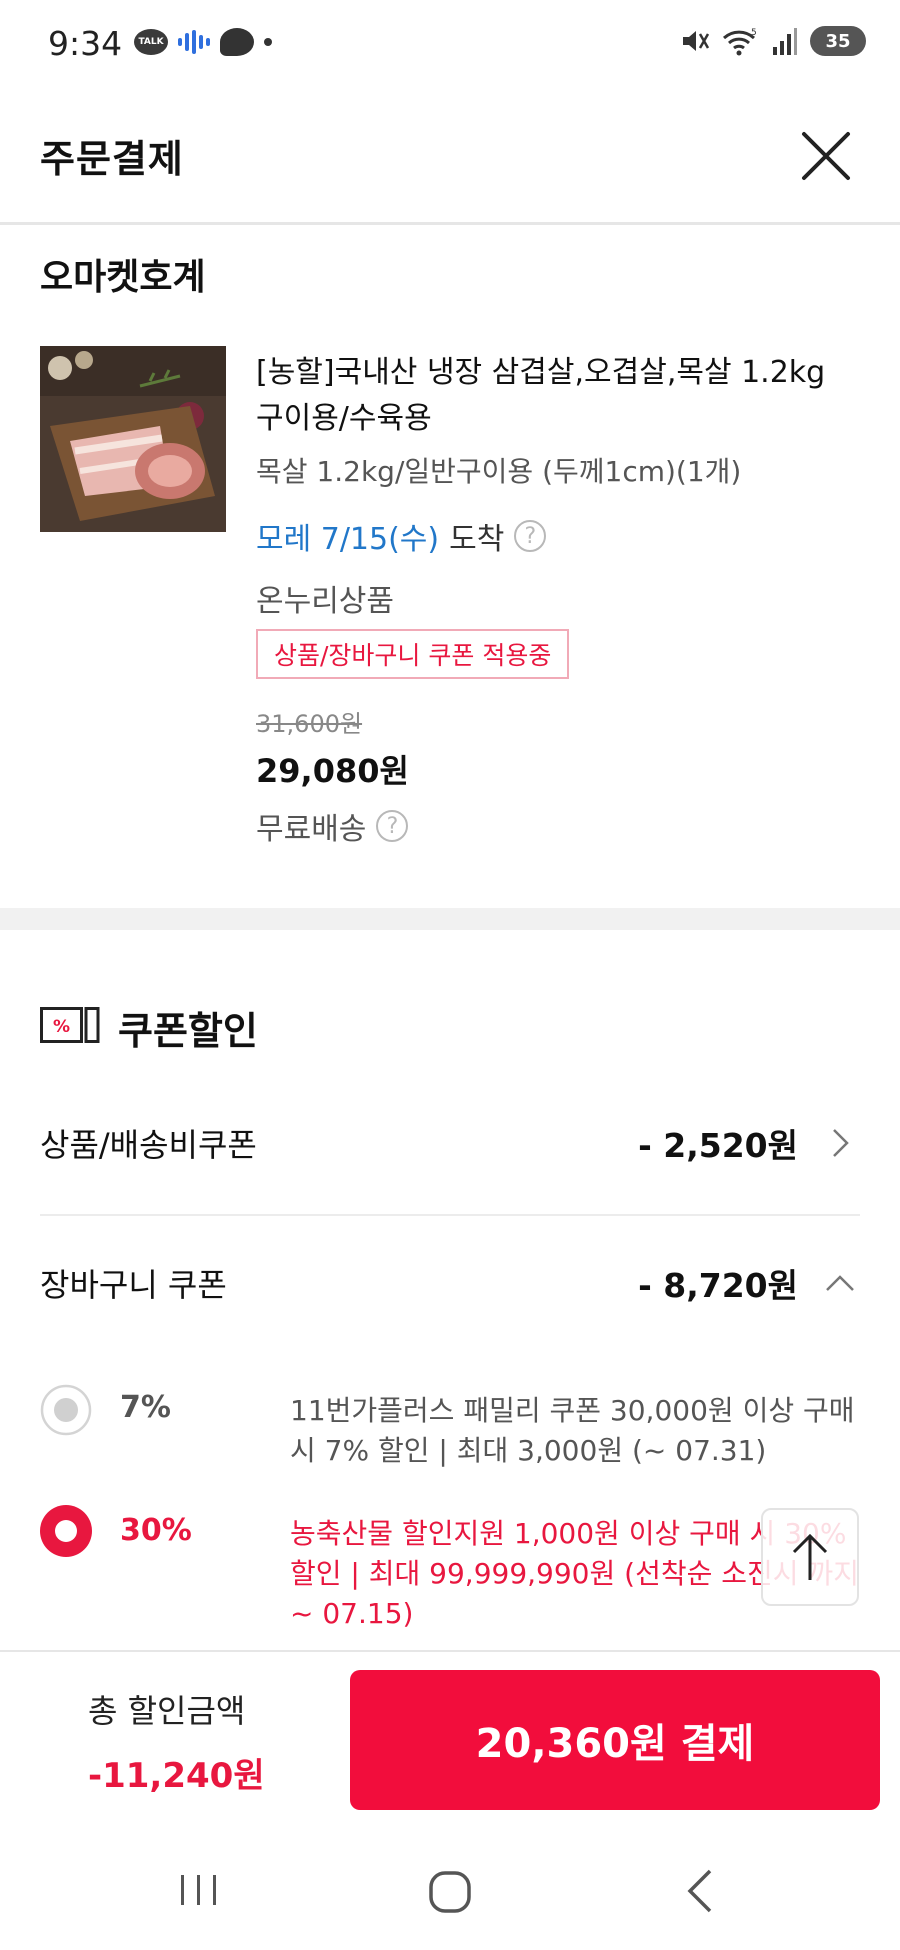 This screenshot has height=1950, width=900. Describe the element at coordinates (450, 1143) in the screenshot. I see `product-coupon-row: 상품/배송비쿠폰 - 2,520원` at that location.